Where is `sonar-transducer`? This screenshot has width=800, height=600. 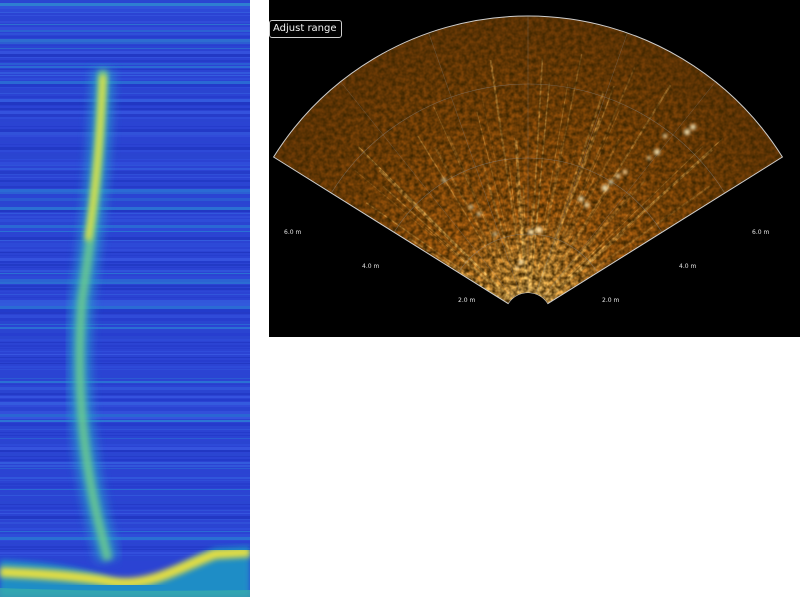 sonar-transducer is located at coordinates (528, 315).